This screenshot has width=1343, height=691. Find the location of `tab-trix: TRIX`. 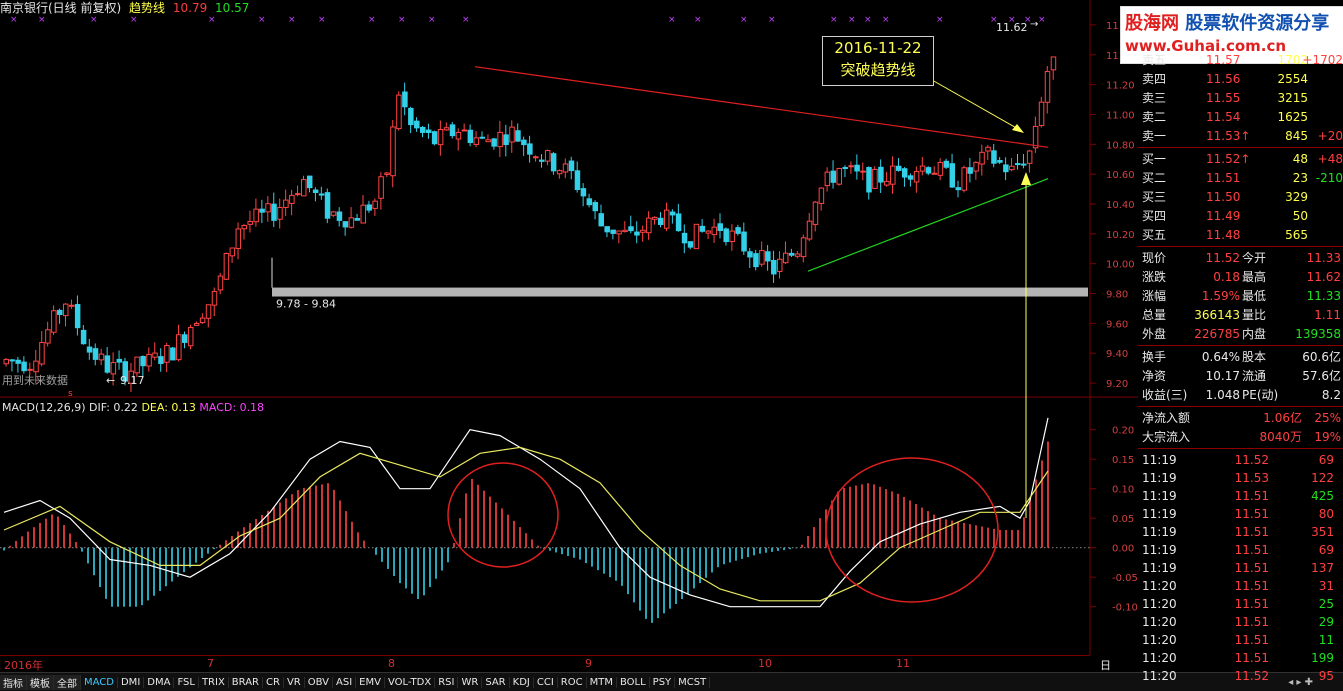

tab-trix: TRIX is located at coordinates (214, 682).